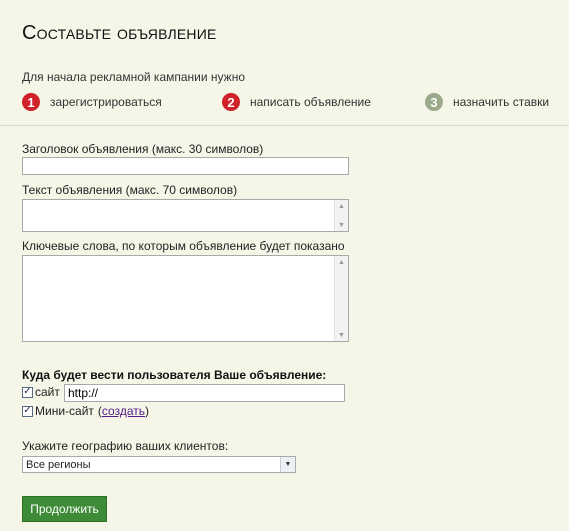 The width and height of the screenshot is (569, 531). What do you see at coordinates (133, 77) in the screenshot?
I see `intro-text: Для начала рекламной кампании нужно` at bounding box center [133, 77].